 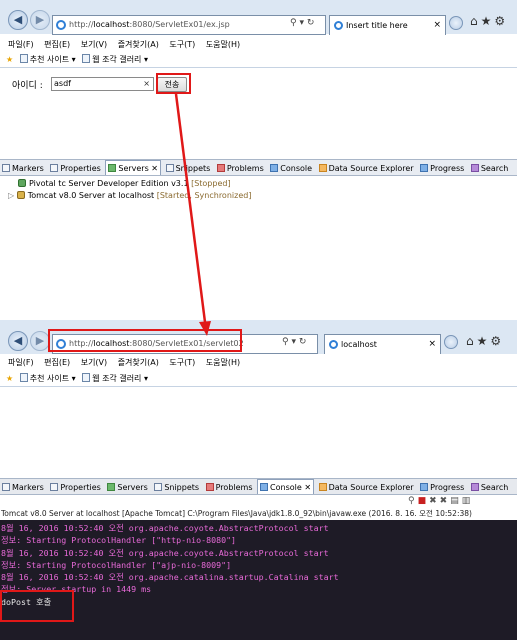 I want to click on arrow-shaft, so click(x=191, y=212).